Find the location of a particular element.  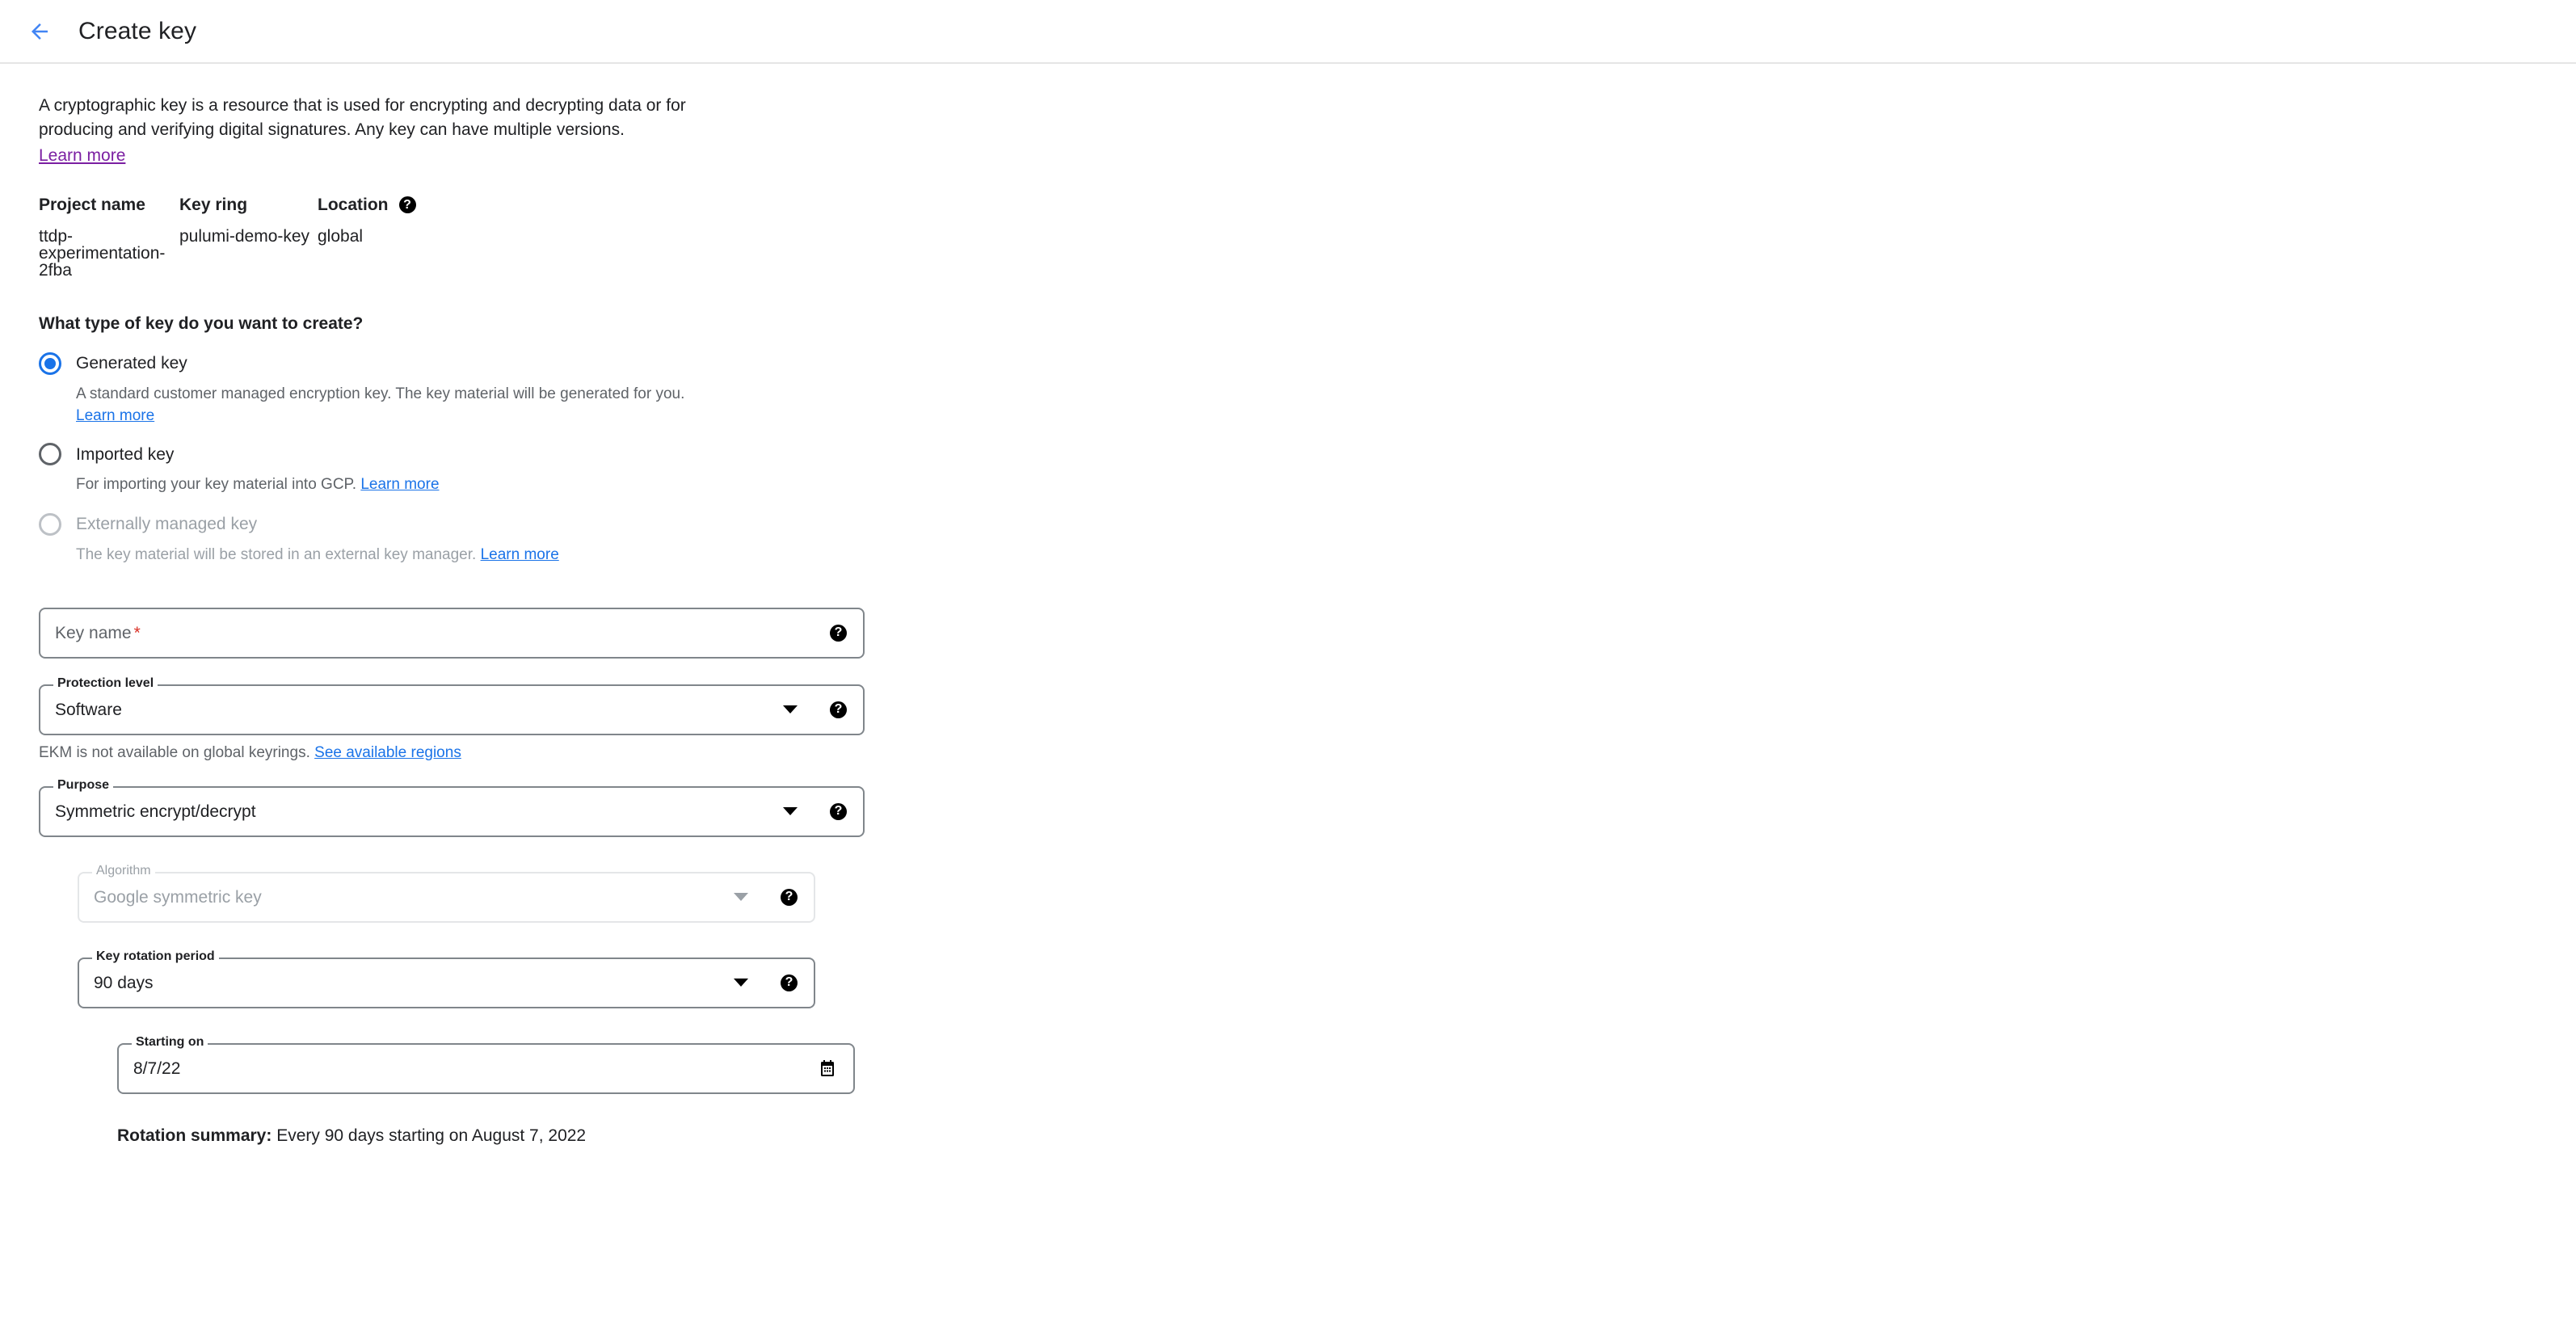

radio-generated-key-learn-more-link: Learn more is located at coordinates (1326, 416).